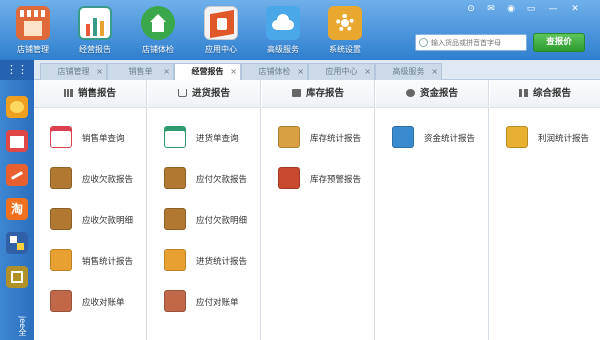 The image size is (600, 340). Describe the element at coordinates (17, 243) in the screenshot. I see `puzzle-icon` at that location.